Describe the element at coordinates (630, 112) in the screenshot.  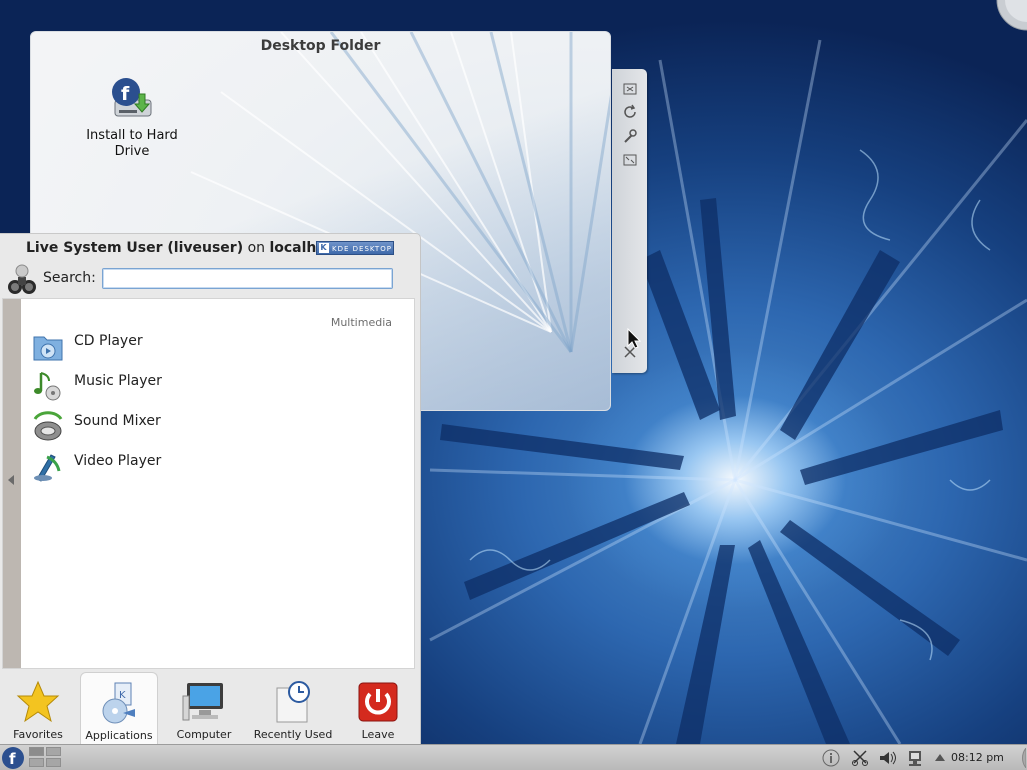
I see `rotate-icon` at that location.